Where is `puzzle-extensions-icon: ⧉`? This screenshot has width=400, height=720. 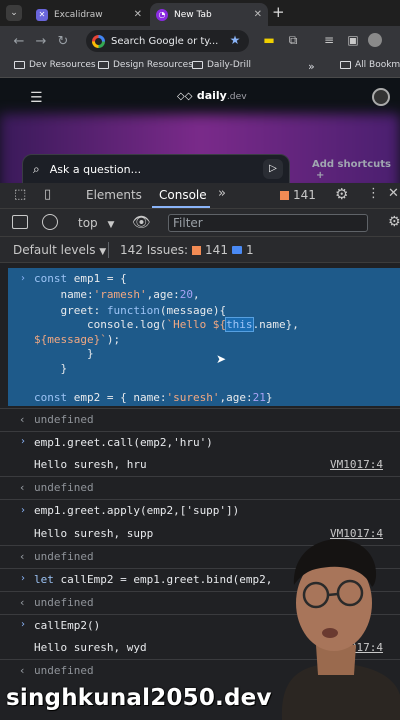
puzzle-extensions-icon: ⧉ is located at coordinates (293, 40).